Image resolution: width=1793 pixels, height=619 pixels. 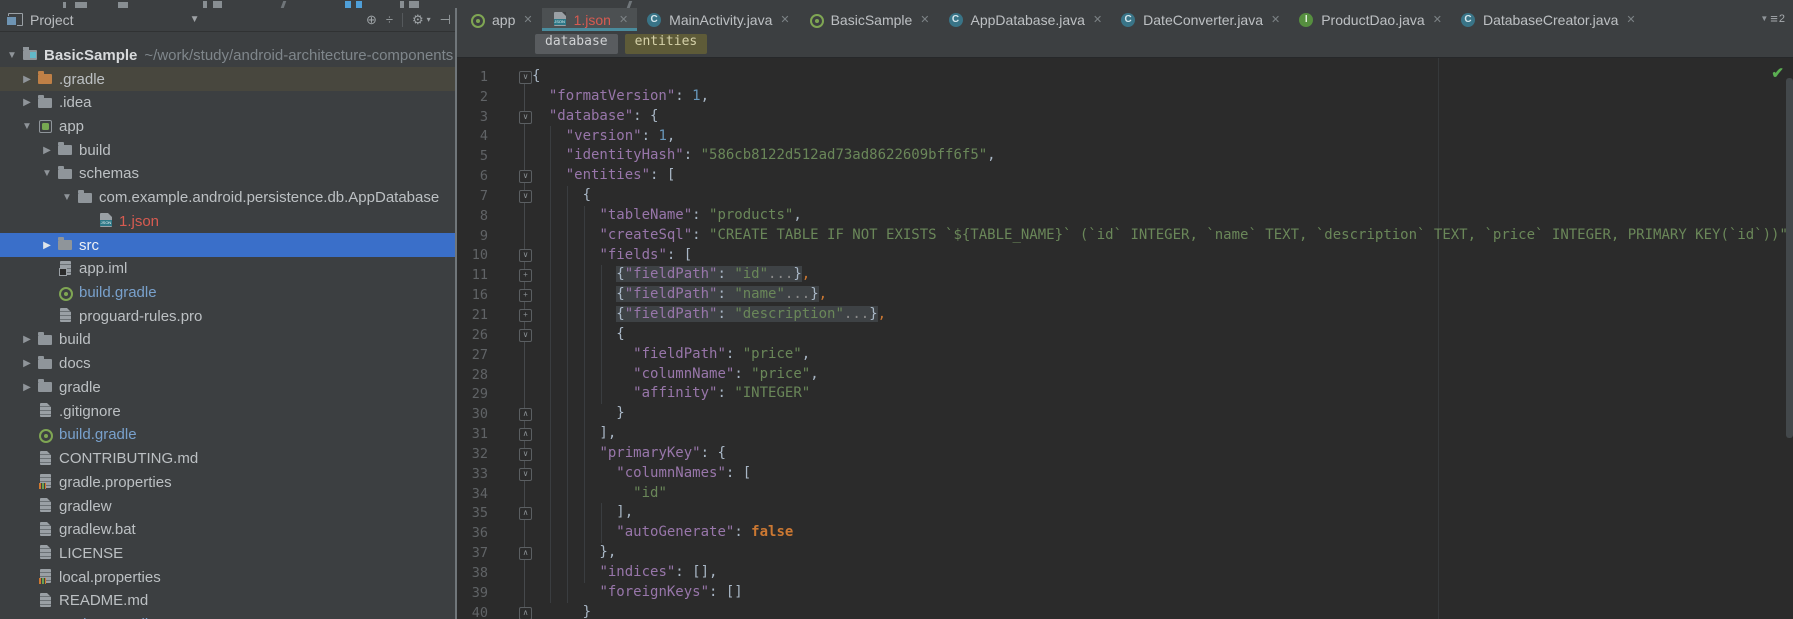 I want to click on code-line: 36 "autoGenerate": false, so click(x=1125, y=533).